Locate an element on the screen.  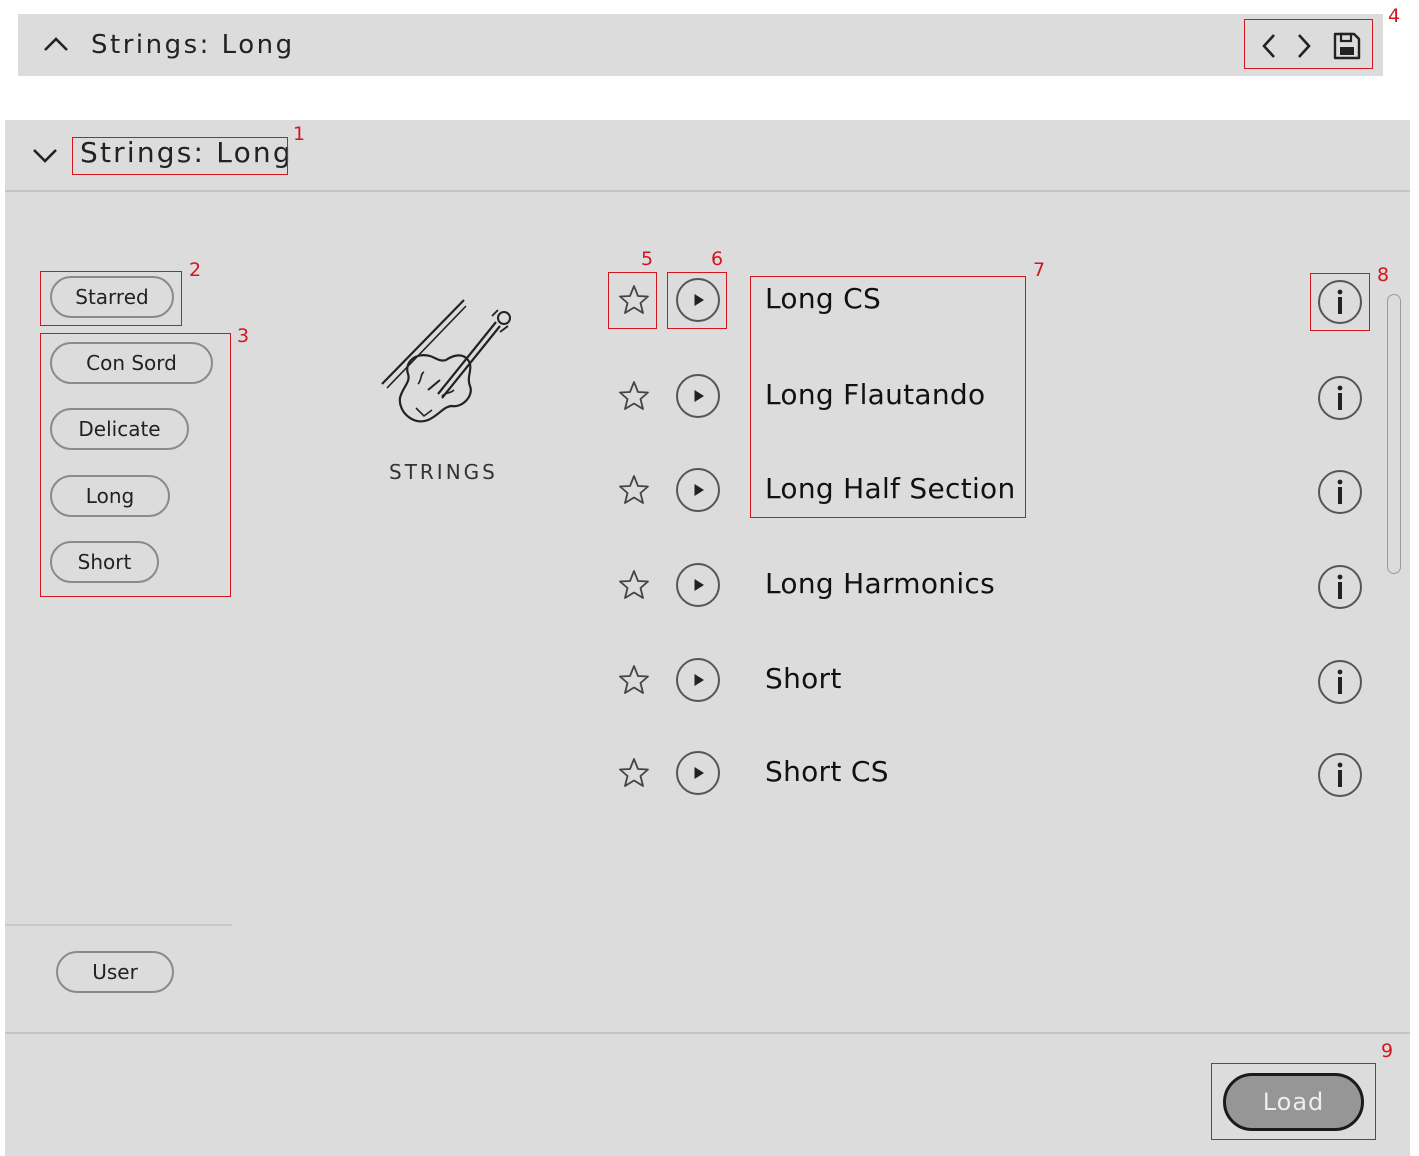
preset-name: Long Harmonics is located at coordinates (880, 583).